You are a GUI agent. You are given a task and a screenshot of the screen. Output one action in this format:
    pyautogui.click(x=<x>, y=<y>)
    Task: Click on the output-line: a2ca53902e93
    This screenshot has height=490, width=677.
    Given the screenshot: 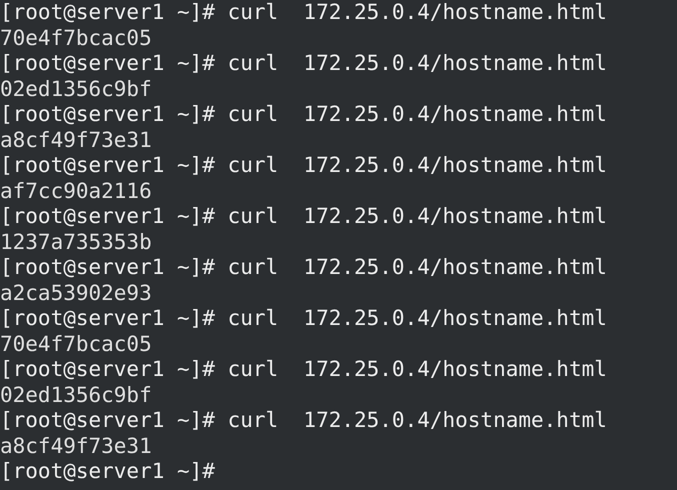 What is the action you would take?
    pyautogui.click(x=76, y=293)
    